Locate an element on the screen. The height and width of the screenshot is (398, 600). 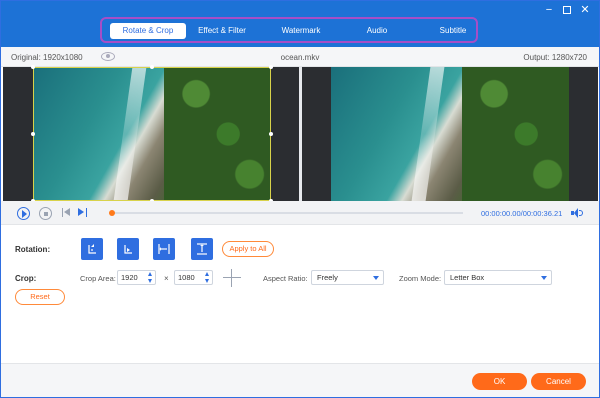
time-display: 00:00:00.00/00:00:36.21 is located at coordinates (521, 213).